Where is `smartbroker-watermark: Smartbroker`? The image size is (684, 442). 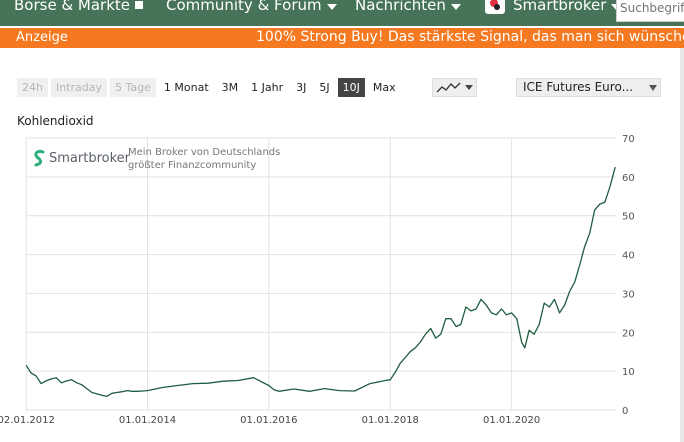
smartbroker-watermark: Smartbroker is located at coordinates (81, 158).